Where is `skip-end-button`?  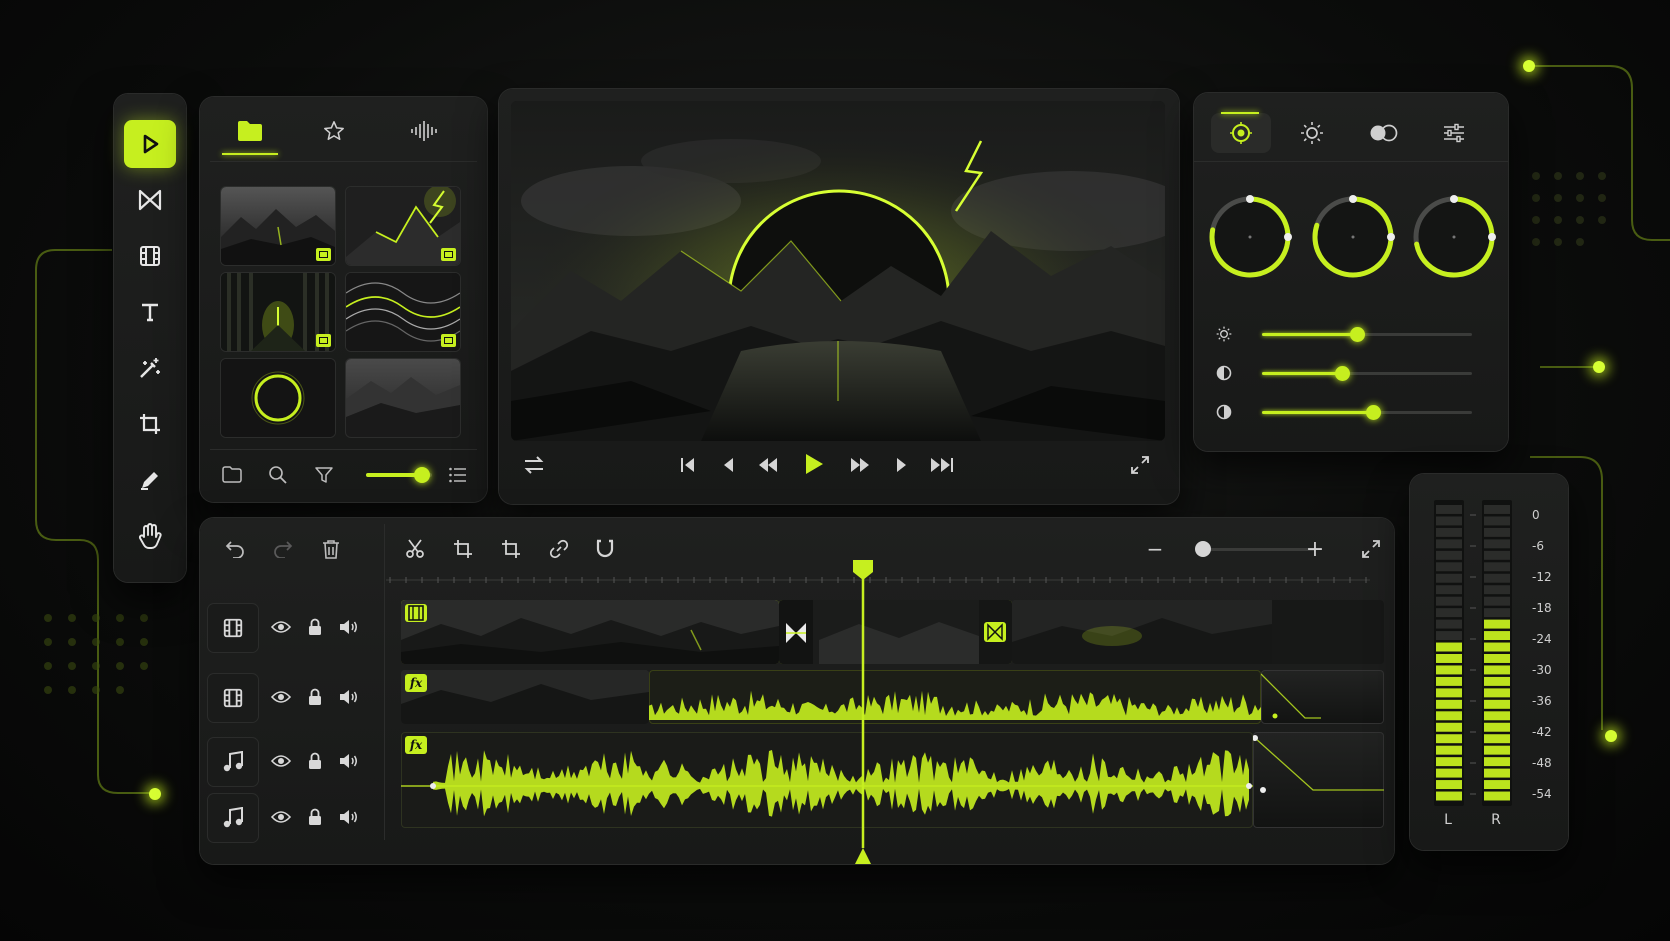 skip-end-button is located at coordinates (942, 465).